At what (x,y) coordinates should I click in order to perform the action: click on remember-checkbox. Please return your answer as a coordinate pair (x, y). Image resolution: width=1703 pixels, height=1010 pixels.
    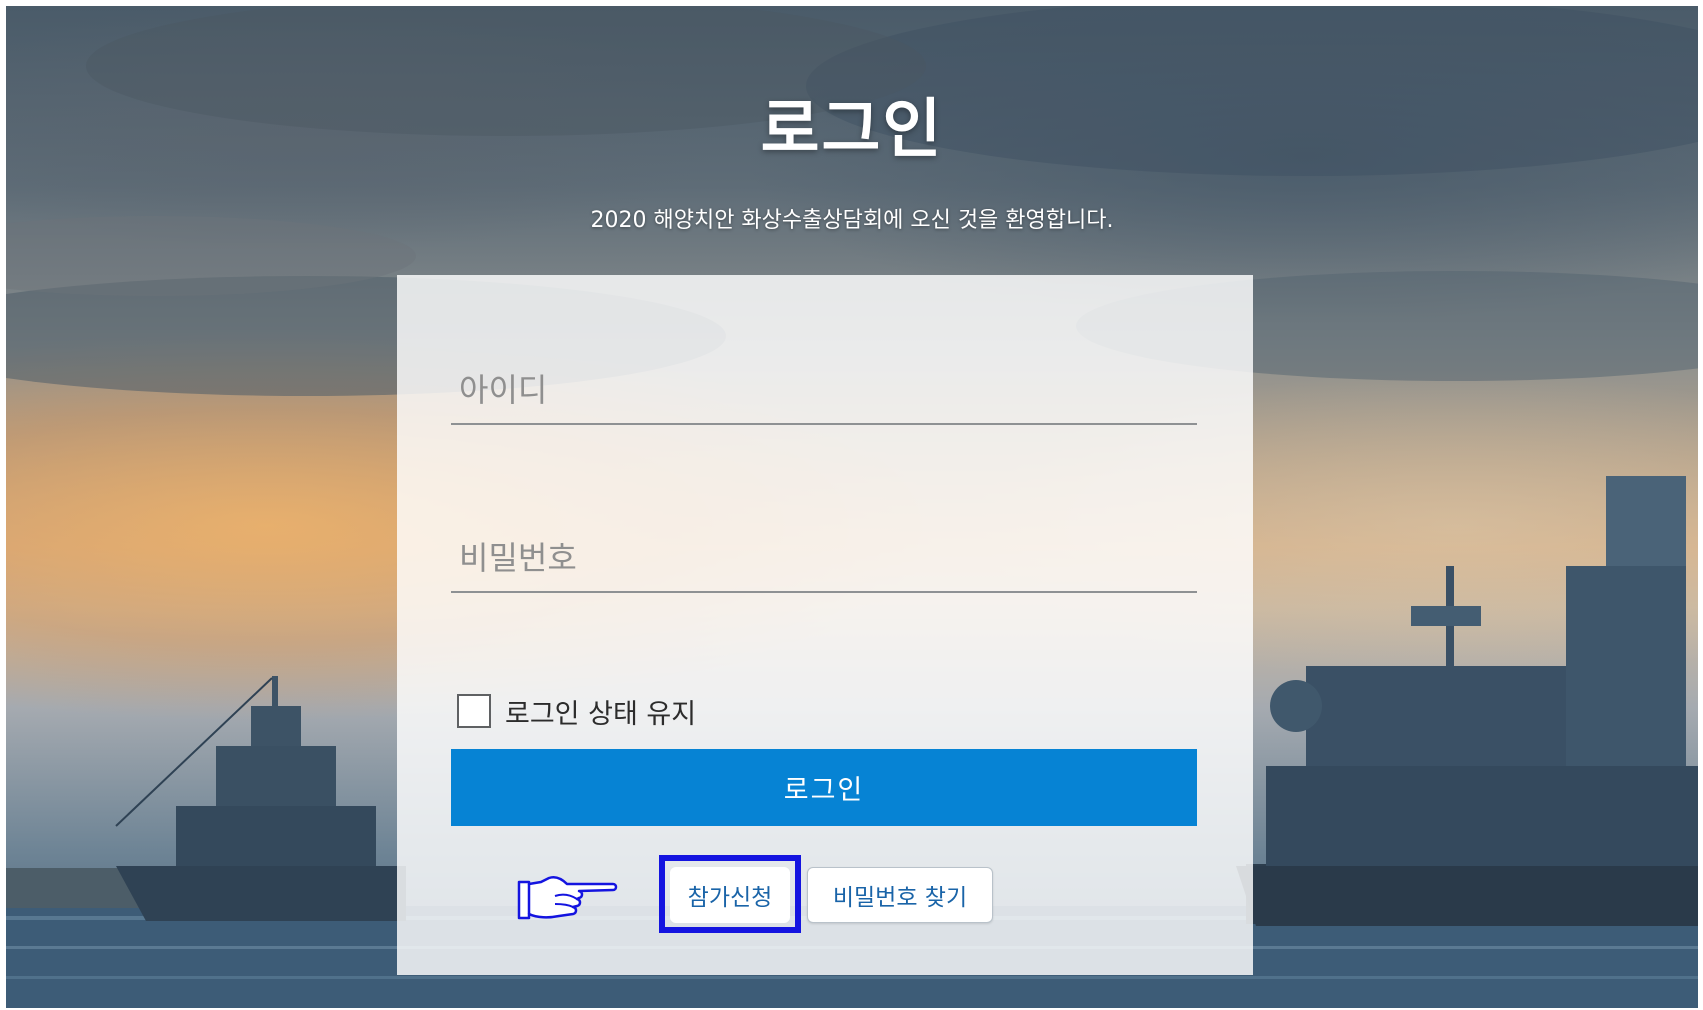
    Looking at the image, I should click on (474, 711).